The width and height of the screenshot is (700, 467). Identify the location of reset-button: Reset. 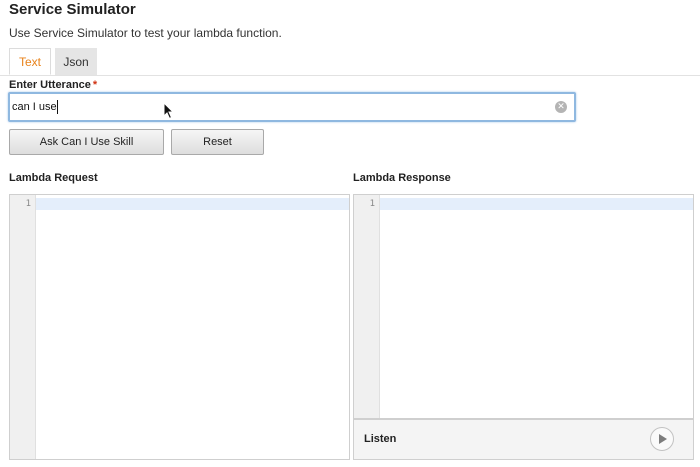
(217, 142).